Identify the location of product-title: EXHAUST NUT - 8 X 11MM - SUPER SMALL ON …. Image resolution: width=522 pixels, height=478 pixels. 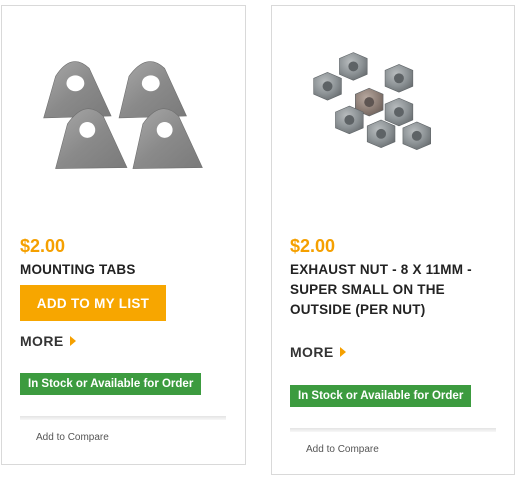
(392, 290).